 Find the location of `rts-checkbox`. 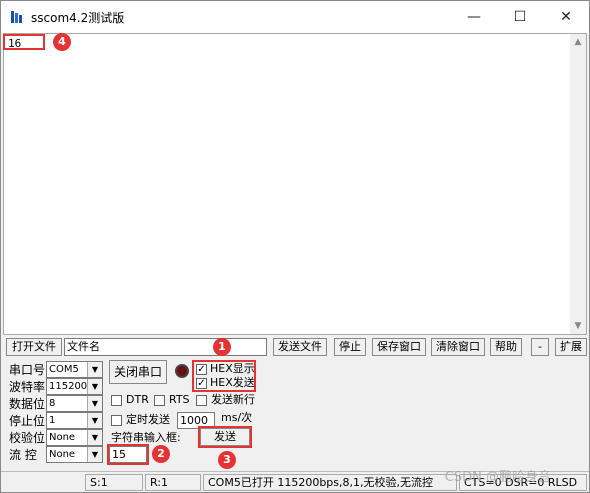

rts-checkbox is located at coordinates (159, 400).